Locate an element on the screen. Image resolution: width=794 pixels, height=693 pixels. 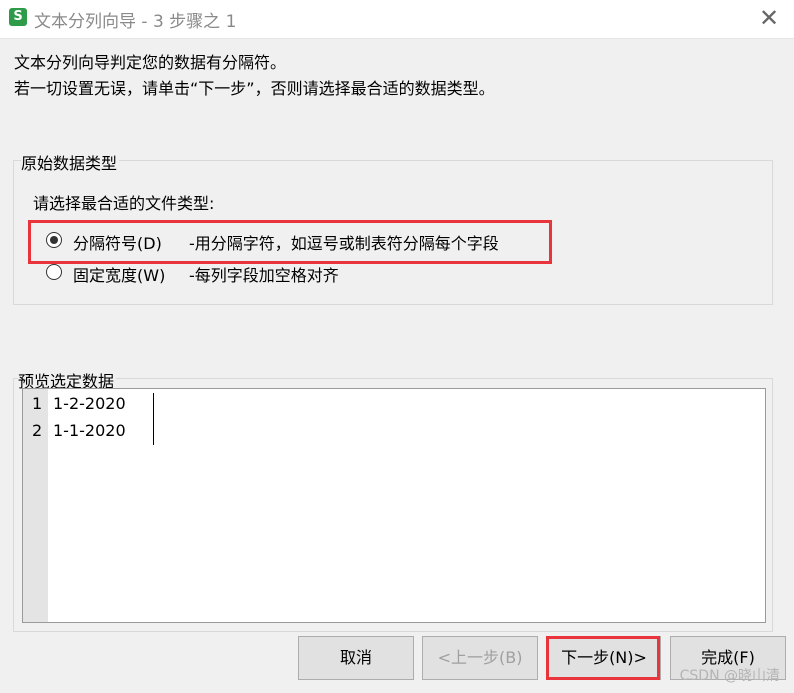
highlight-box-delimited is located at coordinates (290, 242).